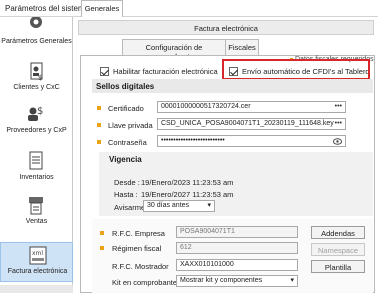 This screenshot has height=293, width=378. Describe the element at coordinates (237, 265) in the screenshot. I see `rfc-counter-field: XAXX010101000` at that location.